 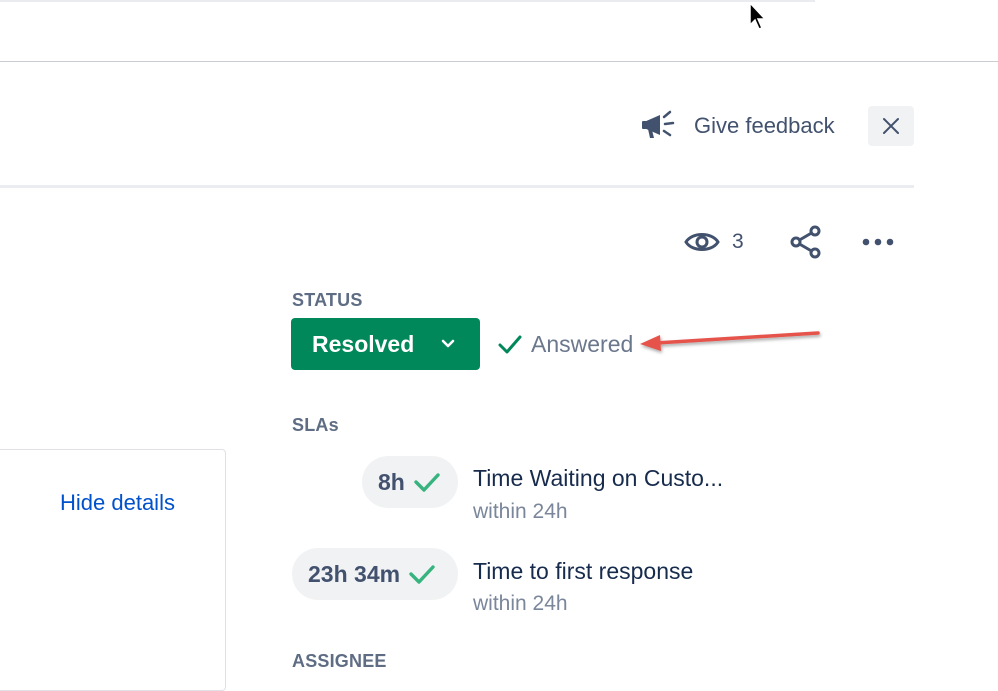 I want to click on hide-details-link: Hide details, so click(x=117, y=503).